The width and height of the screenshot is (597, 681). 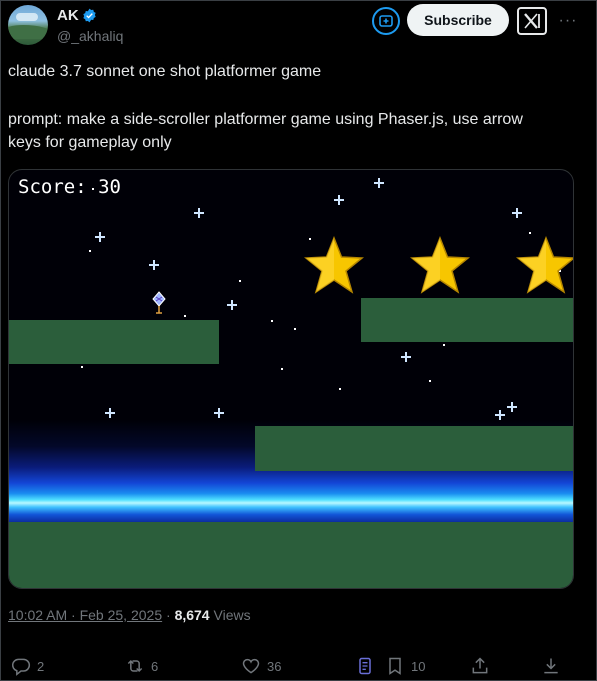 I want to click on share-button, so click(x=480, y=666).